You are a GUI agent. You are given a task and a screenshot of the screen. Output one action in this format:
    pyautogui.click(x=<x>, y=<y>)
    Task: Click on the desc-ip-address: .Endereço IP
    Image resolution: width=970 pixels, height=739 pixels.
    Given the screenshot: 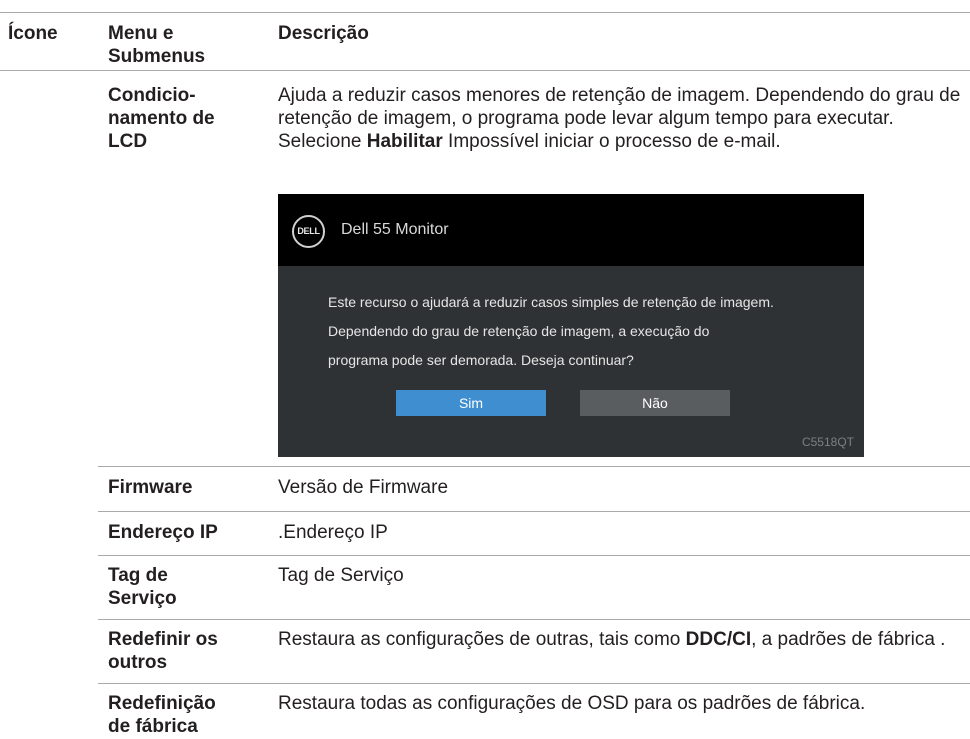 What is the action you would take?
    pyautogui.click(x=333, y=532)
    